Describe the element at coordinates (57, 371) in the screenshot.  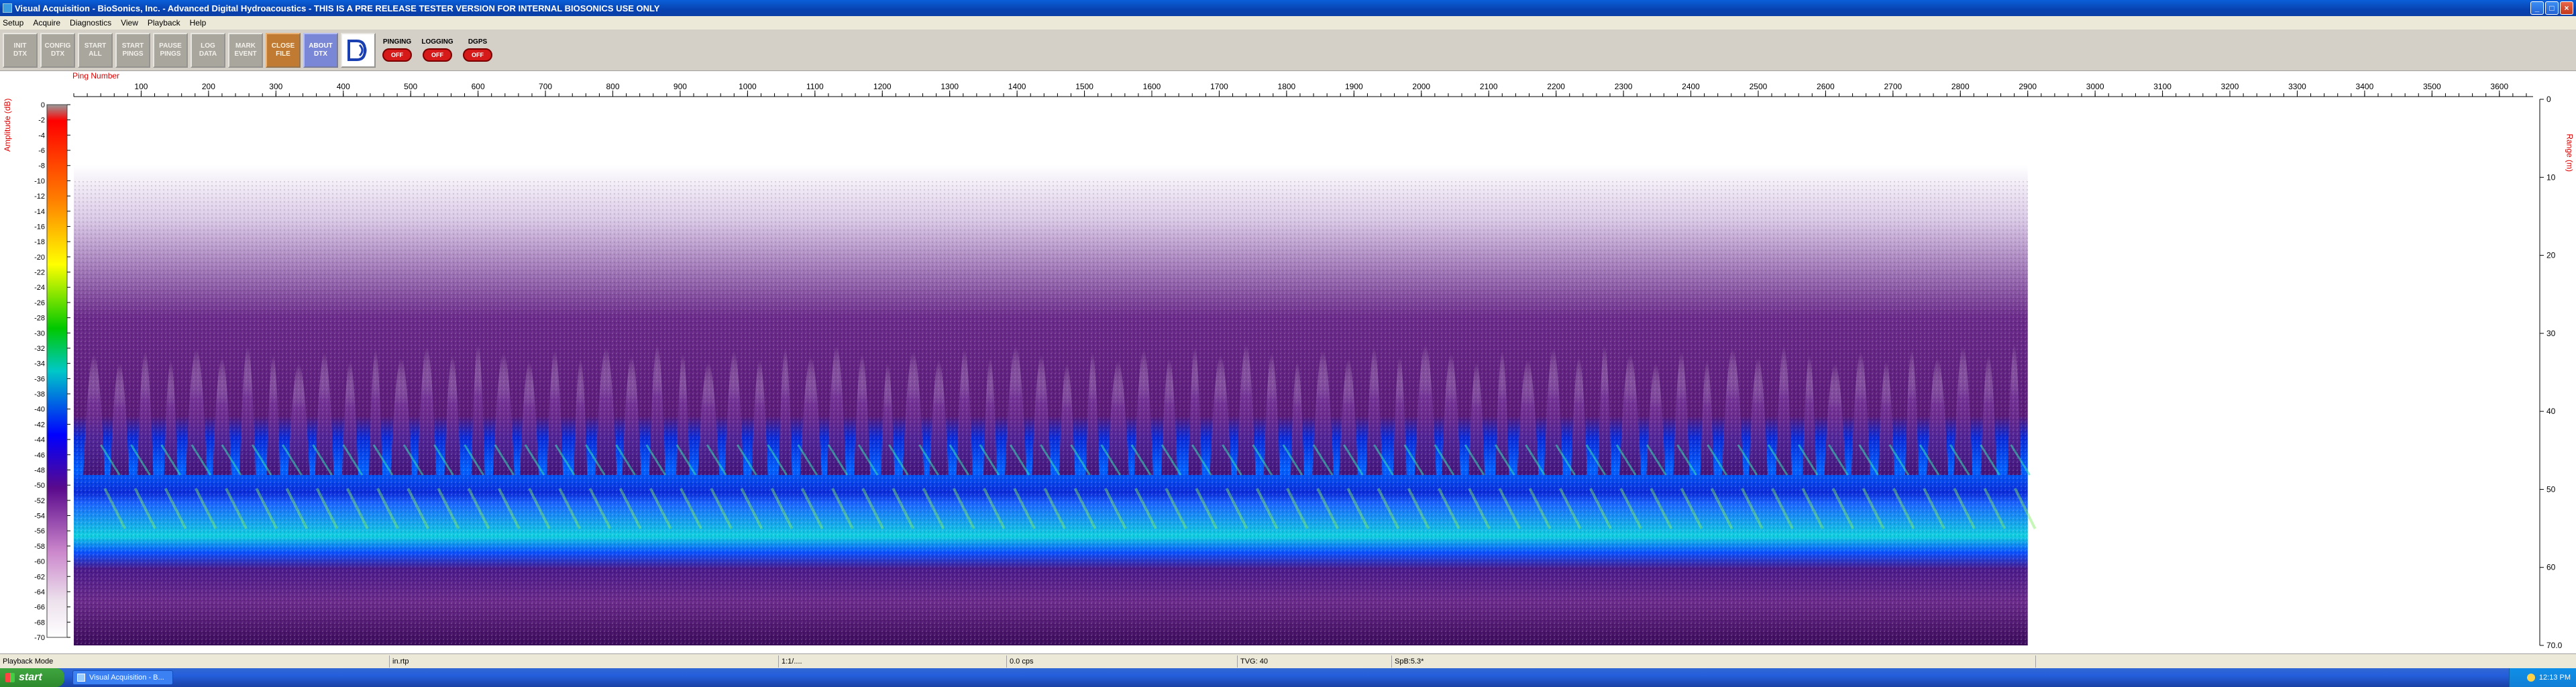
I see `amplitude-colorbar` at that location.